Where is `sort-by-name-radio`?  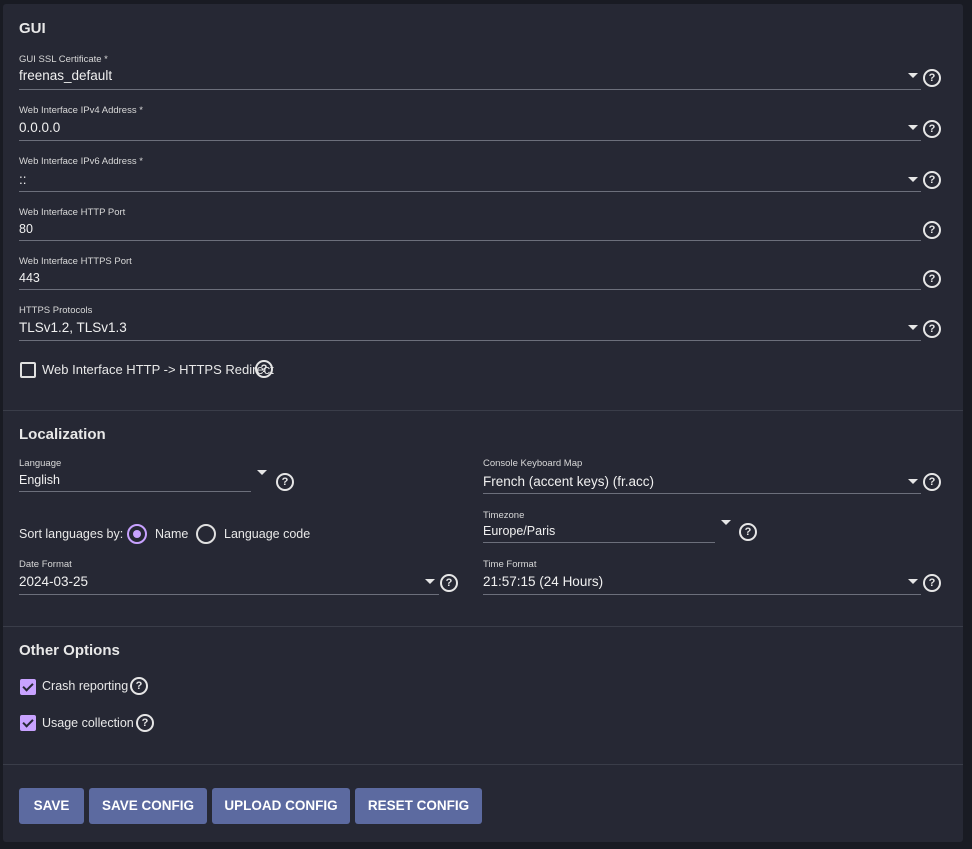
sort-by-name-radio is located at coordinates (137, 534).